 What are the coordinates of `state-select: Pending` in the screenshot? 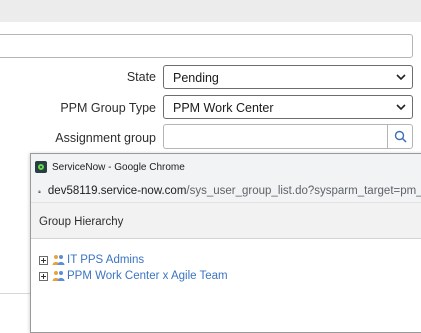 It's located at (288, 77).